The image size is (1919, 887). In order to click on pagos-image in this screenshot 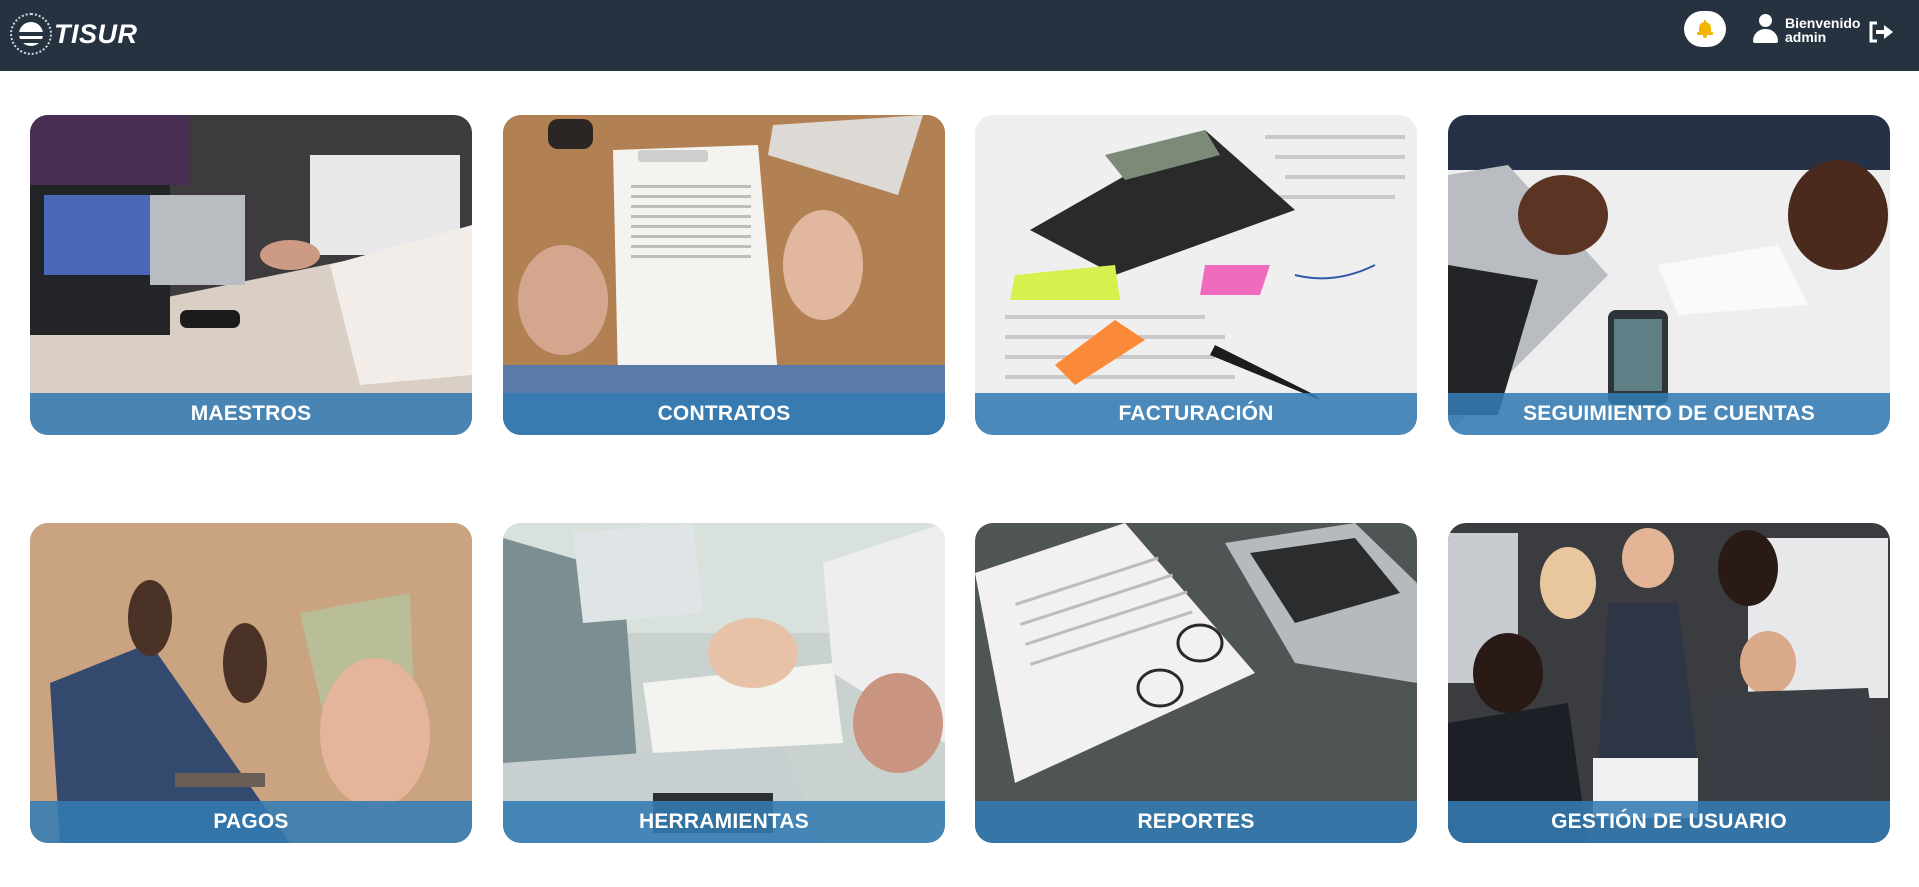, I will do `click(251, 683)`.